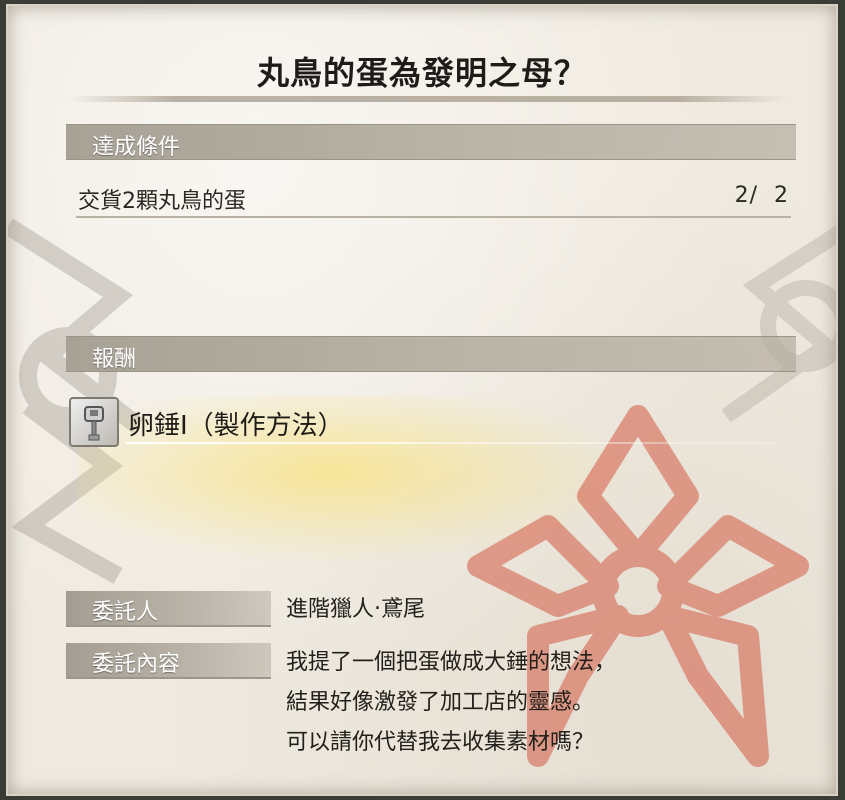 Image resolution: width=845 pixels, height=800 pixels. Describe the element at coordinates (114, 359) in the screenshot. I see `rewards-header-label: 報酬` at that location.